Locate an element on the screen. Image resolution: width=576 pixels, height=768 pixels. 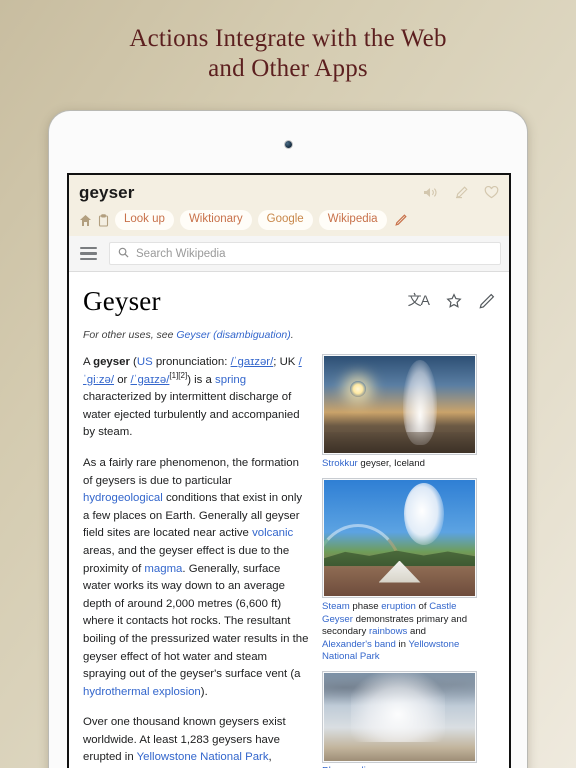
search-input: Search Wikipedia is located at coordinates (180, 254).